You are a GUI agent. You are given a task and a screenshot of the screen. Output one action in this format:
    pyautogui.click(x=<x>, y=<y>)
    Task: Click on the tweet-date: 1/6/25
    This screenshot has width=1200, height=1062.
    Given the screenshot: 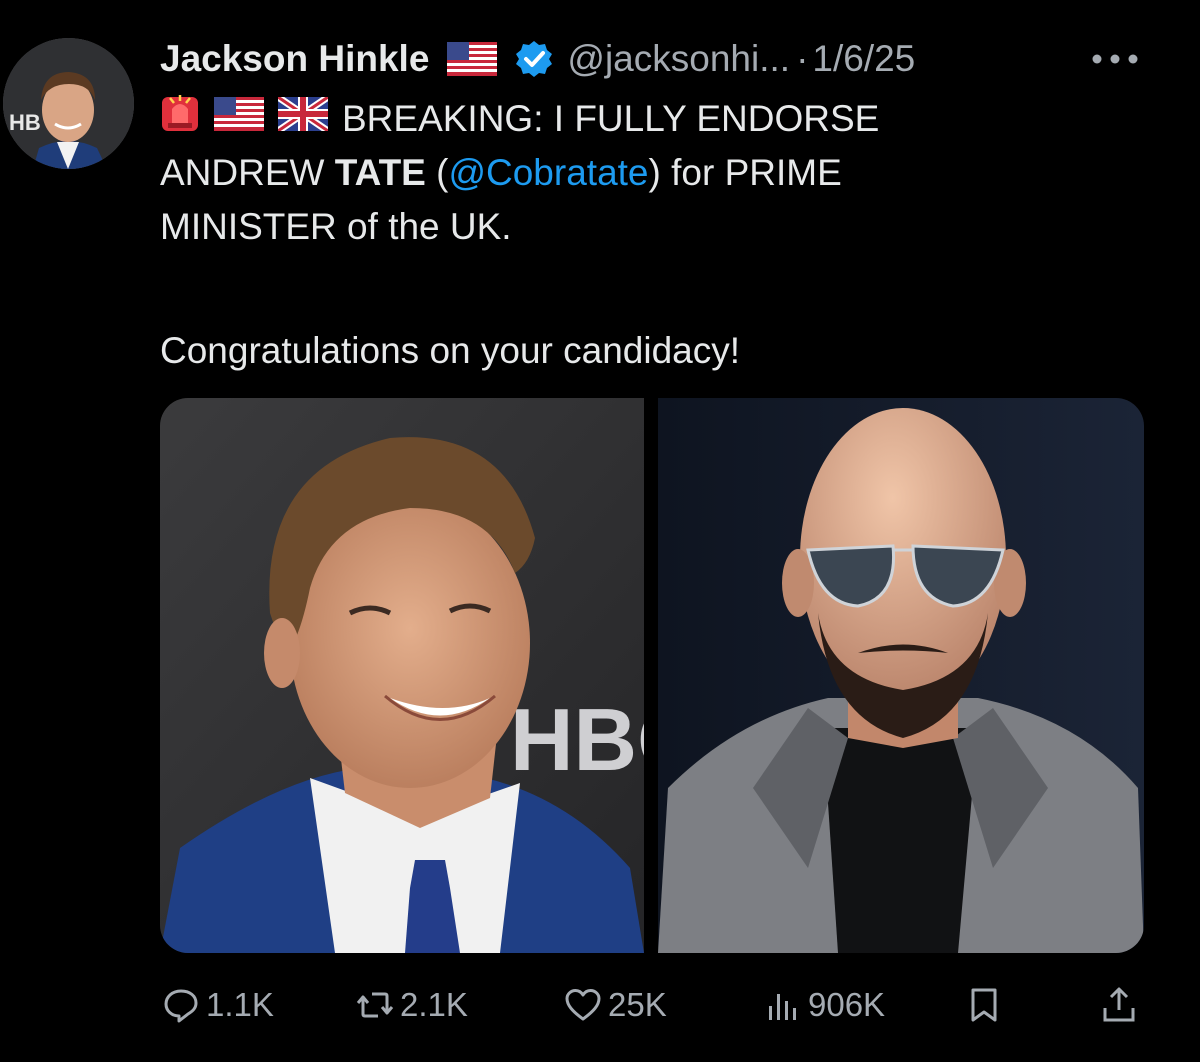 What is the action you would take?
    pyautogui.click(x=863, y=59)
    